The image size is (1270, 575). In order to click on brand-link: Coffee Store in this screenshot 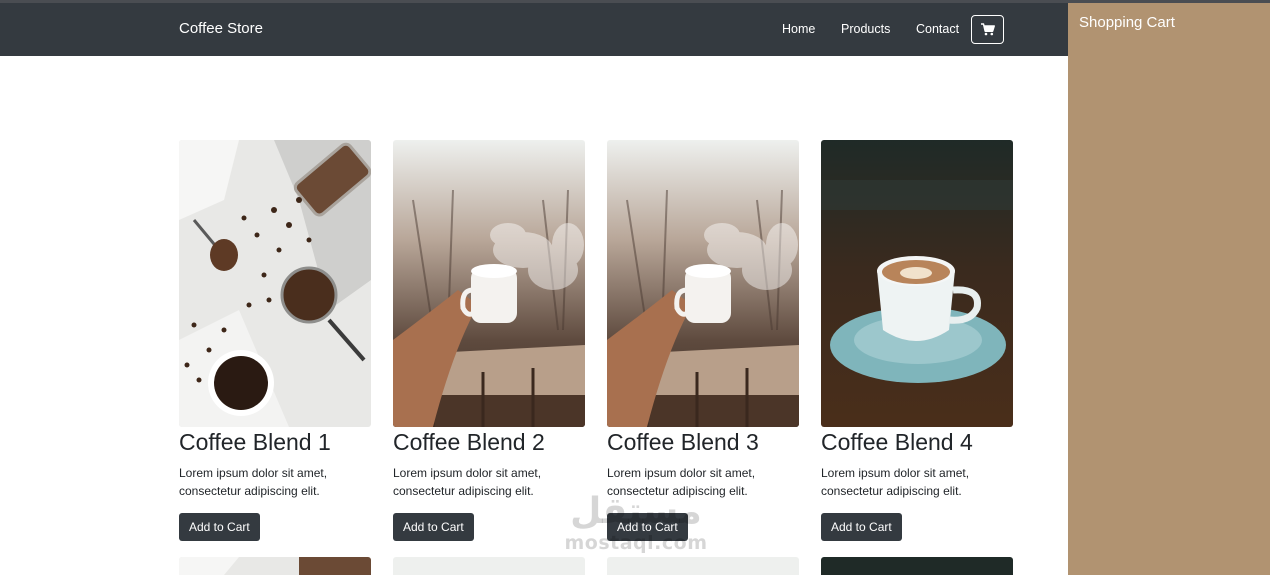, I will do `click(221, 28)`.